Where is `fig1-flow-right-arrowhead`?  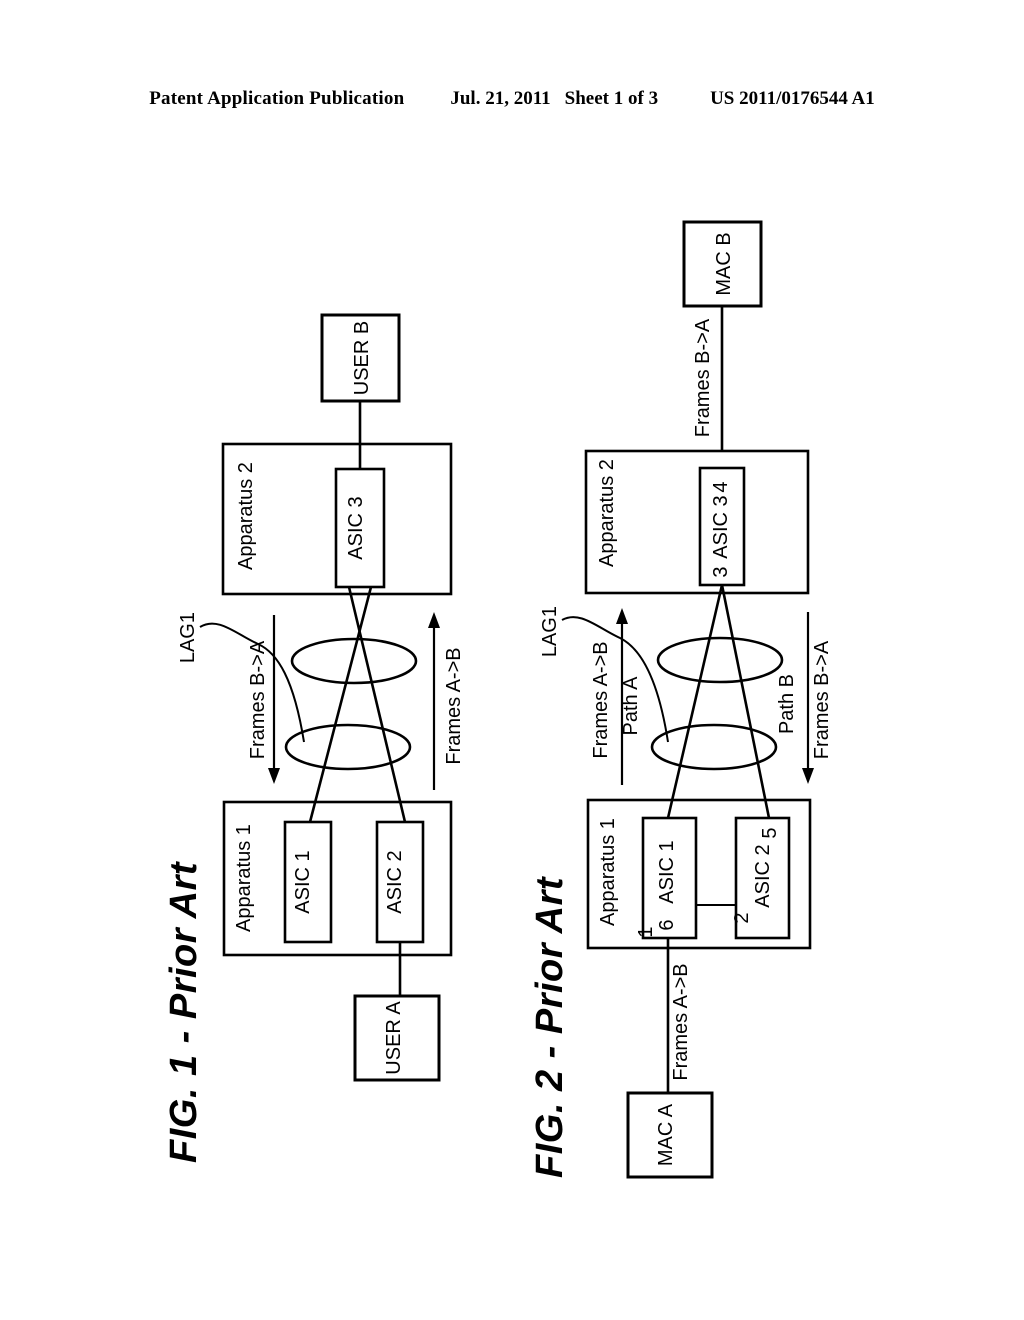
fig1-flow-right-arrowhead is located at coordinates (434, 620).